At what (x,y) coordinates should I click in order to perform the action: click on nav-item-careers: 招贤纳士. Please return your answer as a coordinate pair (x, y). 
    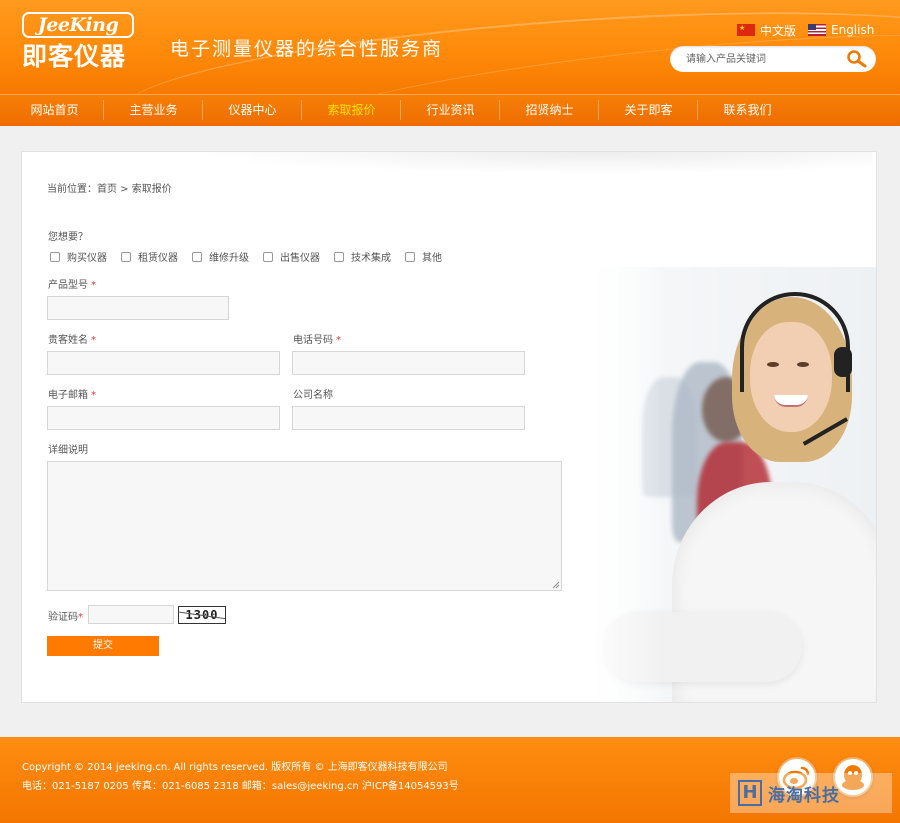
    Looking at the image, I should click on (549, 110).